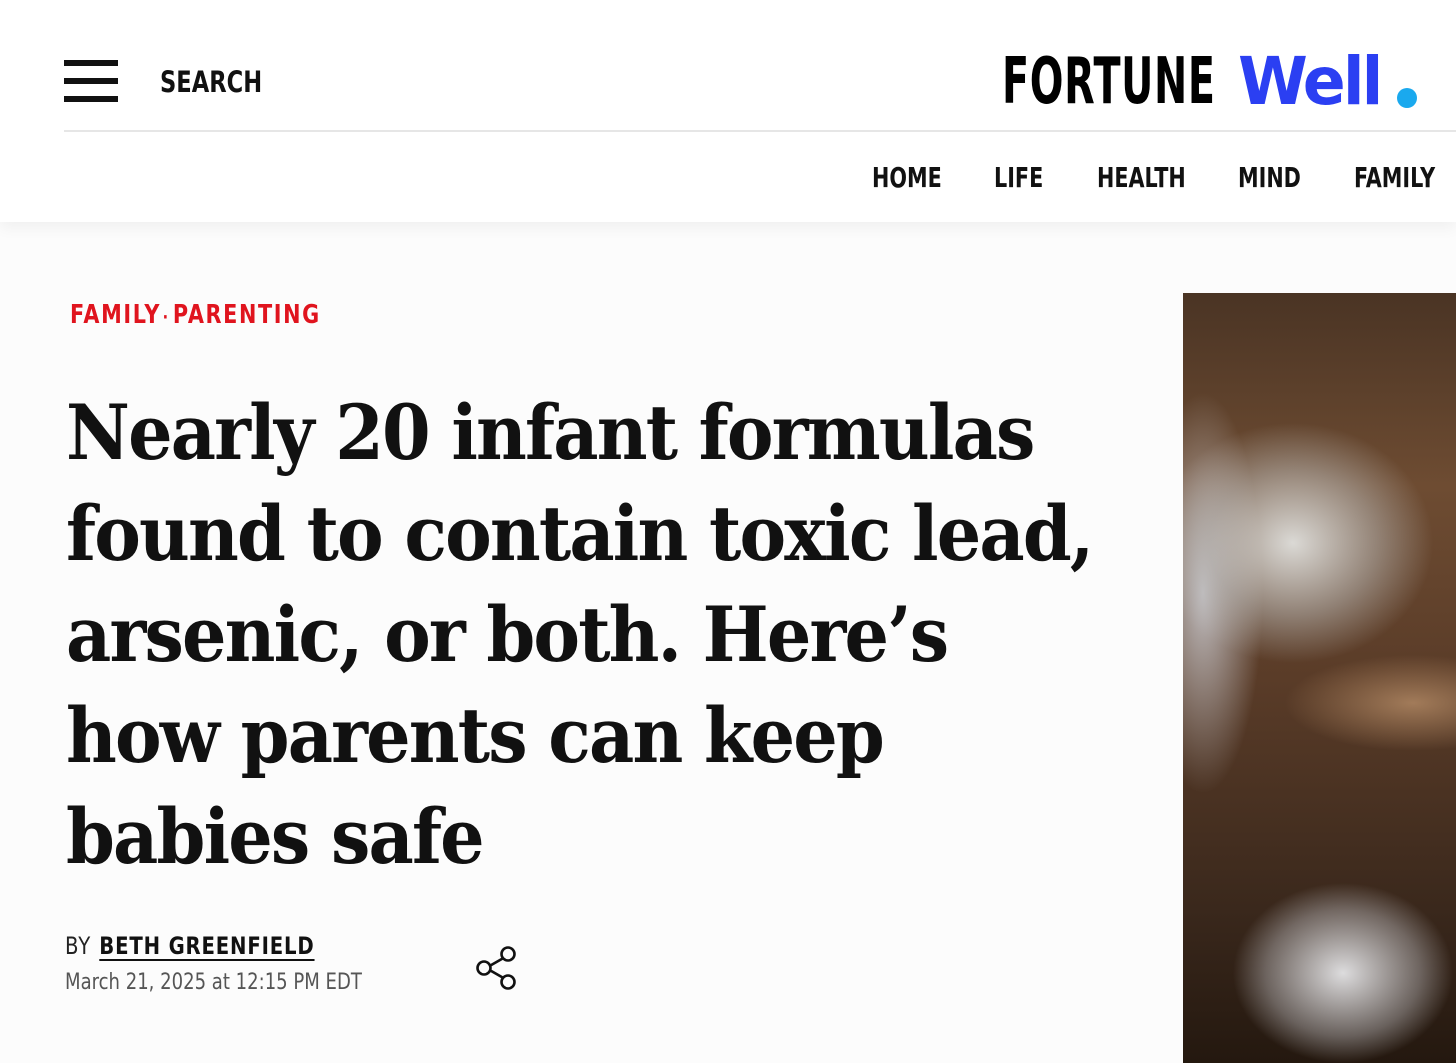  I want to click on article-kicker: FAMILY· PARENTING, so click(195, 316).